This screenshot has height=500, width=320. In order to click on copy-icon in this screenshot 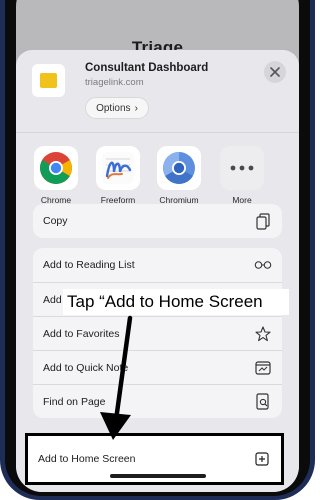, I will do `click(263, 221)`.